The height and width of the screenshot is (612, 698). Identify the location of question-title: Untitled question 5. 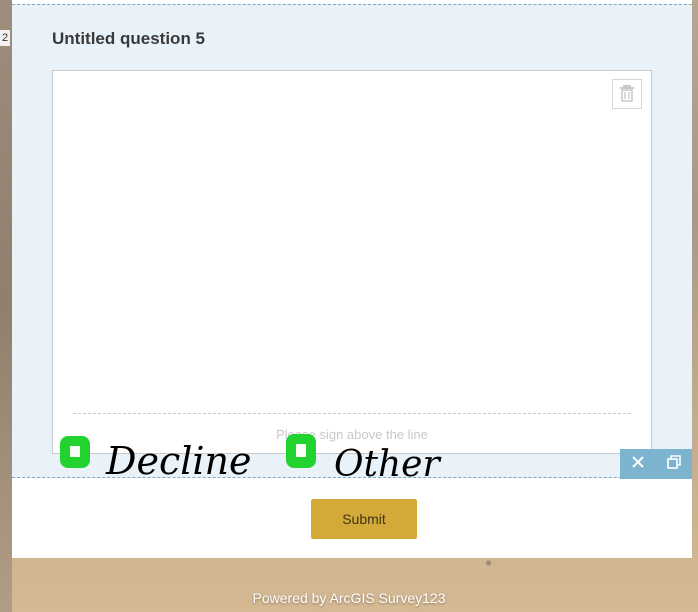
(128, 38).